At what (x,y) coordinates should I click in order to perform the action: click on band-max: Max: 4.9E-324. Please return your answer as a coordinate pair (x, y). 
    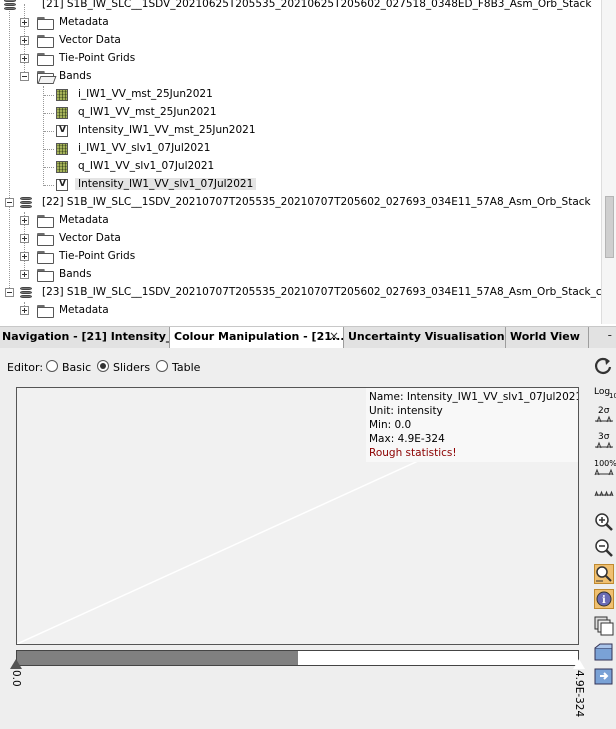
    Looking at the image, I should click on (407, 439).